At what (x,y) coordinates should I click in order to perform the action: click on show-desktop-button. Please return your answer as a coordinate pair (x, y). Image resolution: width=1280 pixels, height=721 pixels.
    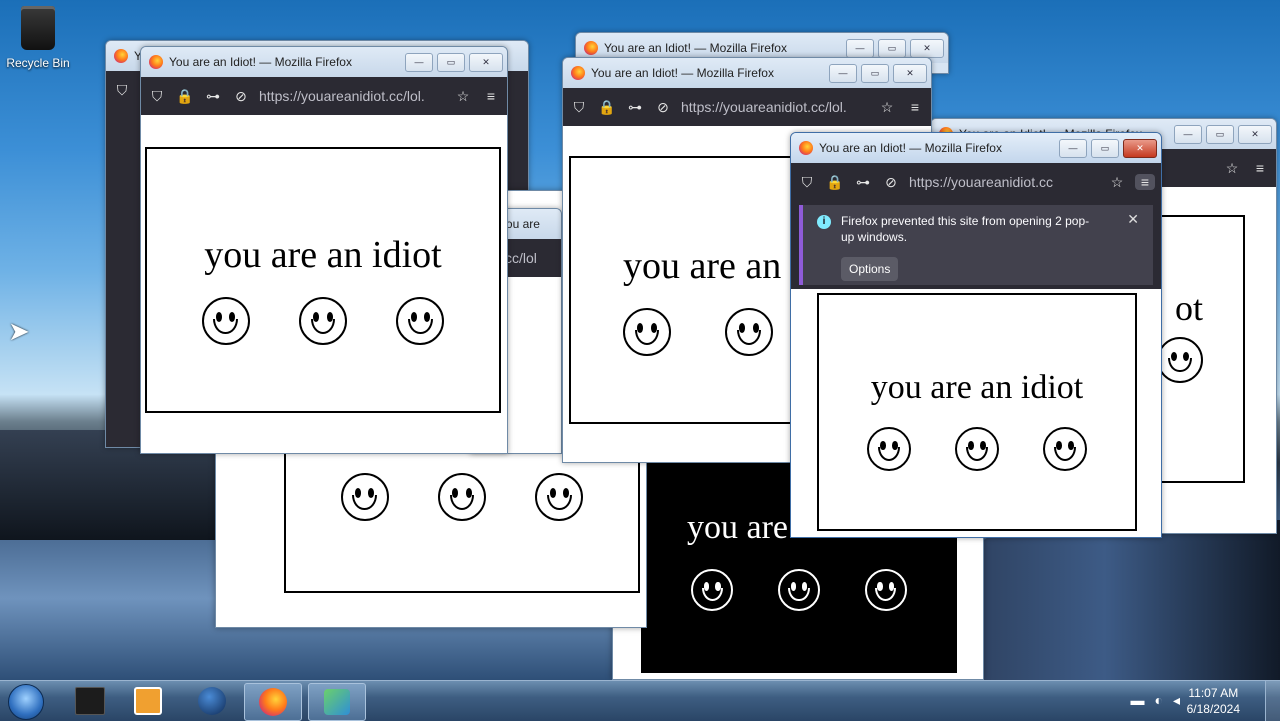
    Looking at the image, I should click on (1272, 701).